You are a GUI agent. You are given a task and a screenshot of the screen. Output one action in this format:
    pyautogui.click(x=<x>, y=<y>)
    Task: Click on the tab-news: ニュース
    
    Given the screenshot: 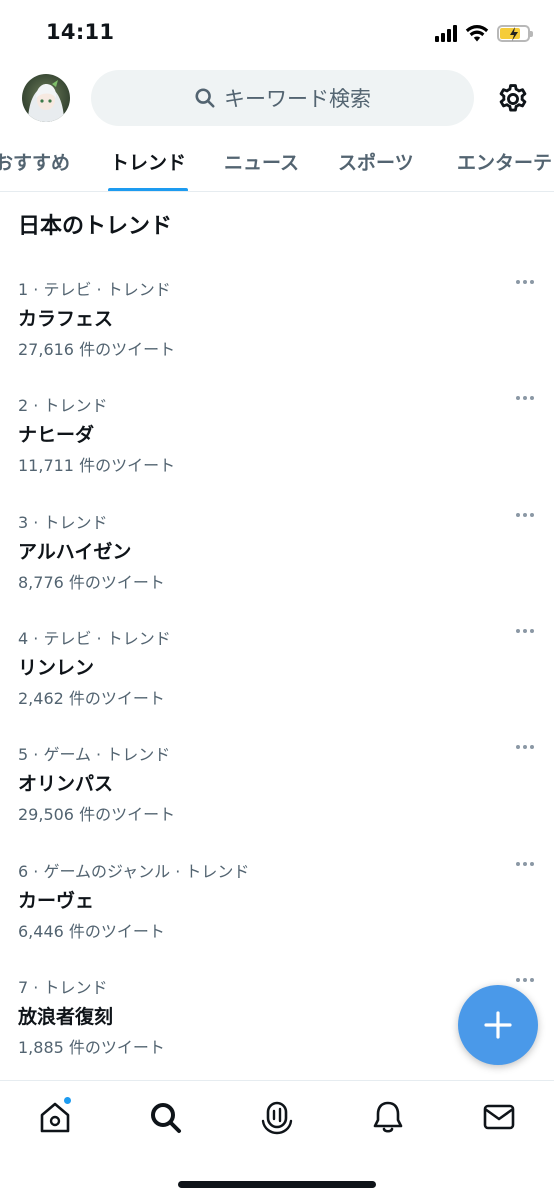 What is the action you would take?
    pyautogui.click(x=261, y=161)
    